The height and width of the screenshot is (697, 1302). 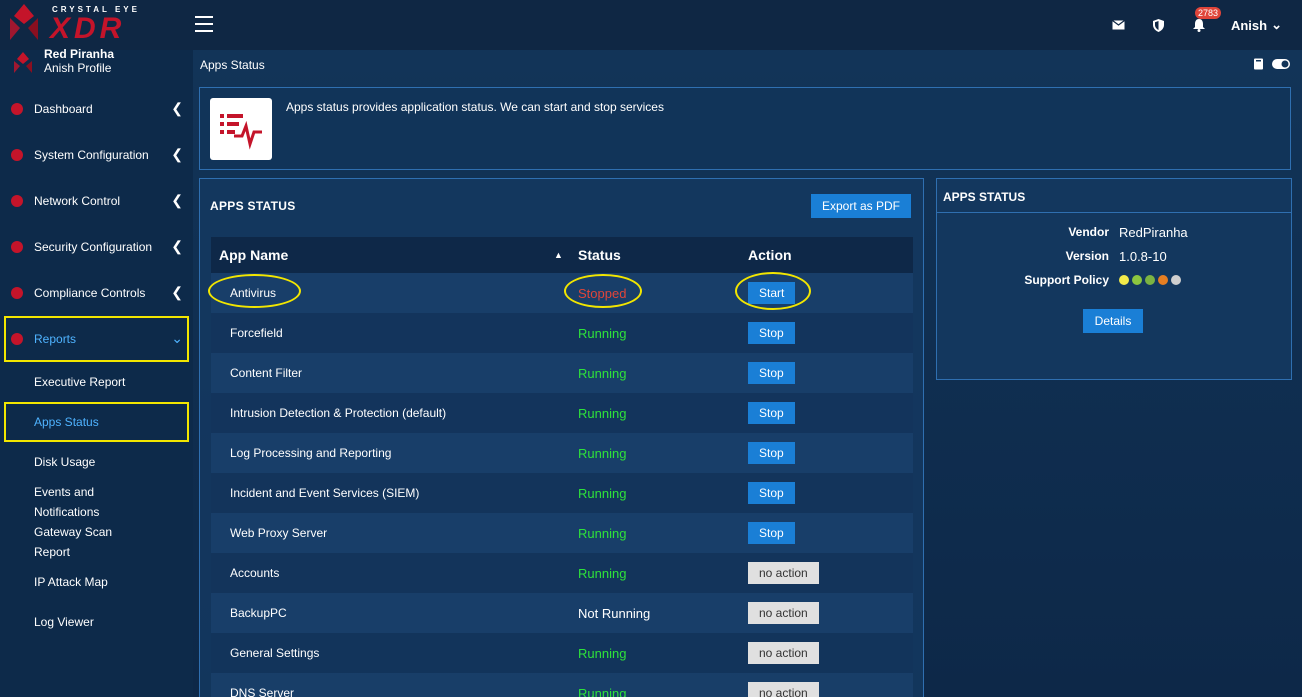 I want to click on sidebar-item-label: System Configuration, so click(x=91, y=155).